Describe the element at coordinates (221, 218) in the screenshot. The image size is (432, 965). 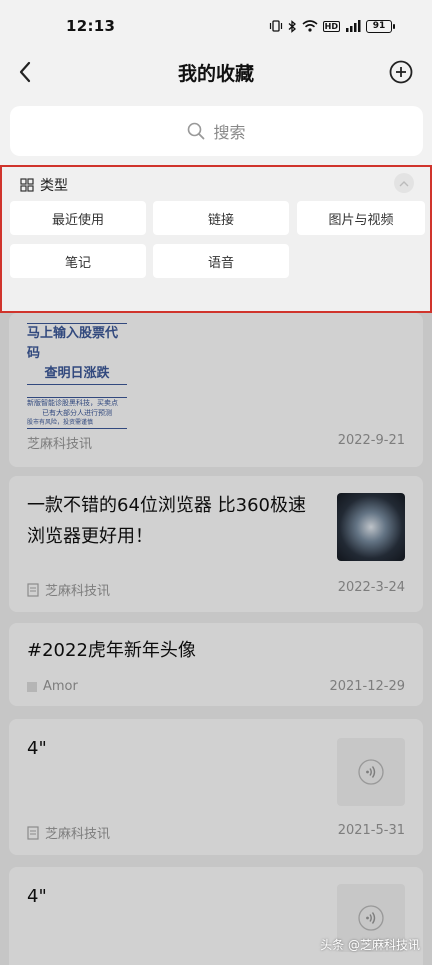
I see `chip-links: 链接` at that location.